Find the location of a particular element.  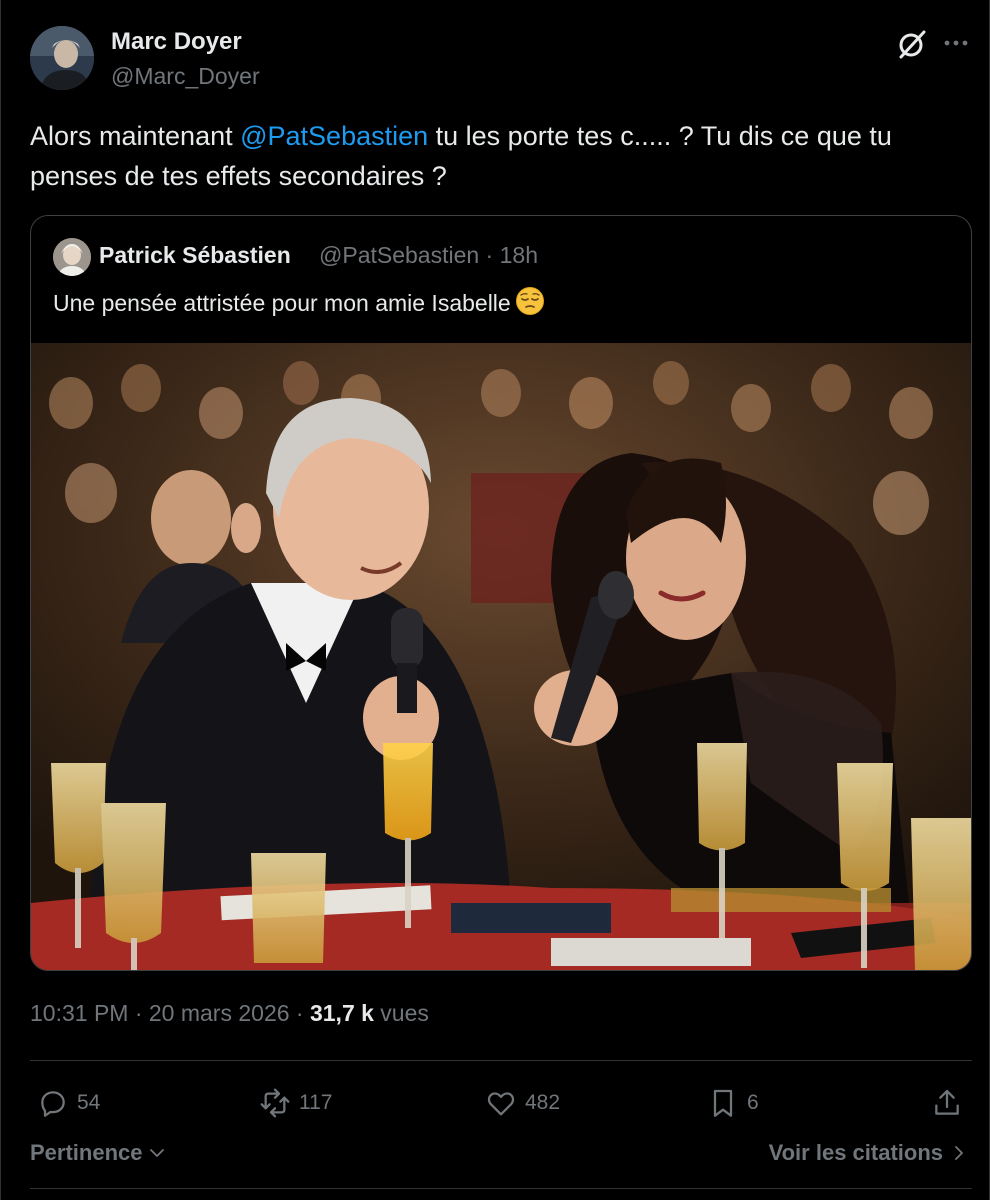

share-button is located at coordinates (951, 1103).